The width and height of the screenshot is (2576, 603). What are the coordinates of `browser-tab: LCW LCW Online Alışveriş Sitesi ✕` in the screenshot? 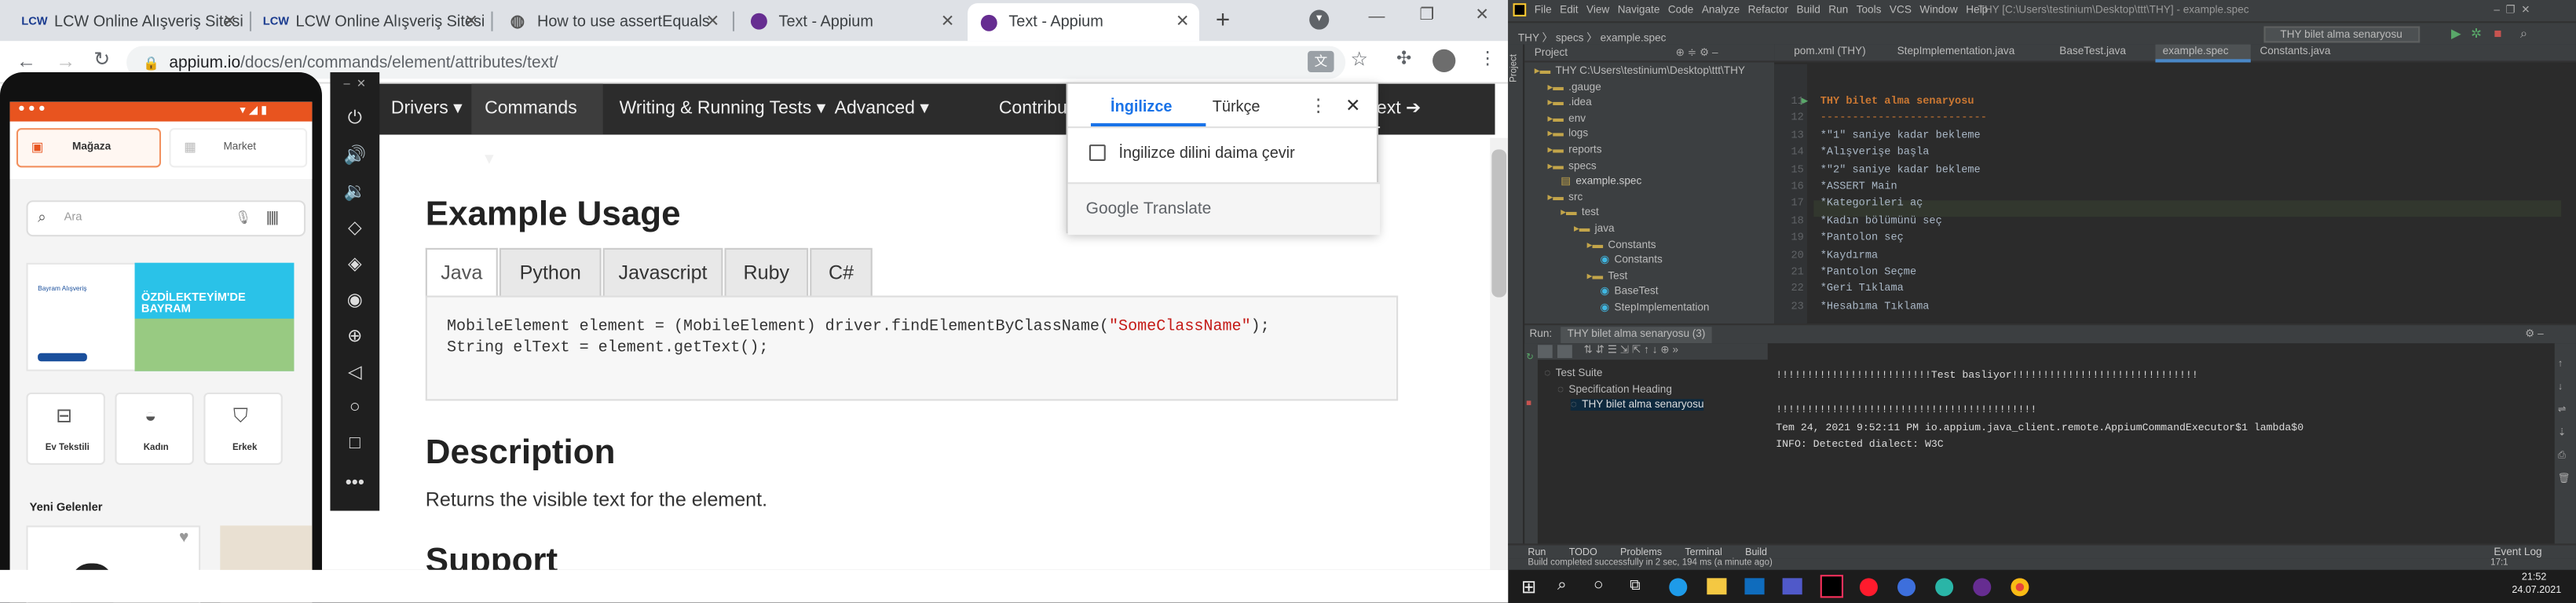 It's located at (371, 21).